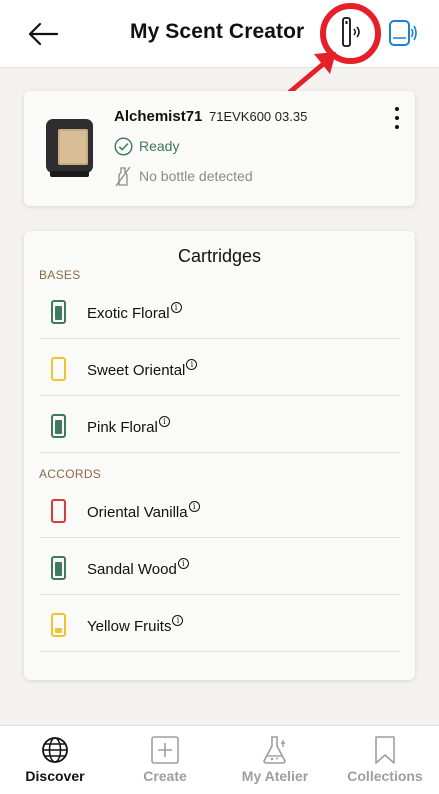 Image resolution: width=439 pixels, height=794 pixels. What do you see at coordinates (132, 569) in the screenshot?
I see `cartridge-name: Sandal Wood` at bounding box center [132, 569].